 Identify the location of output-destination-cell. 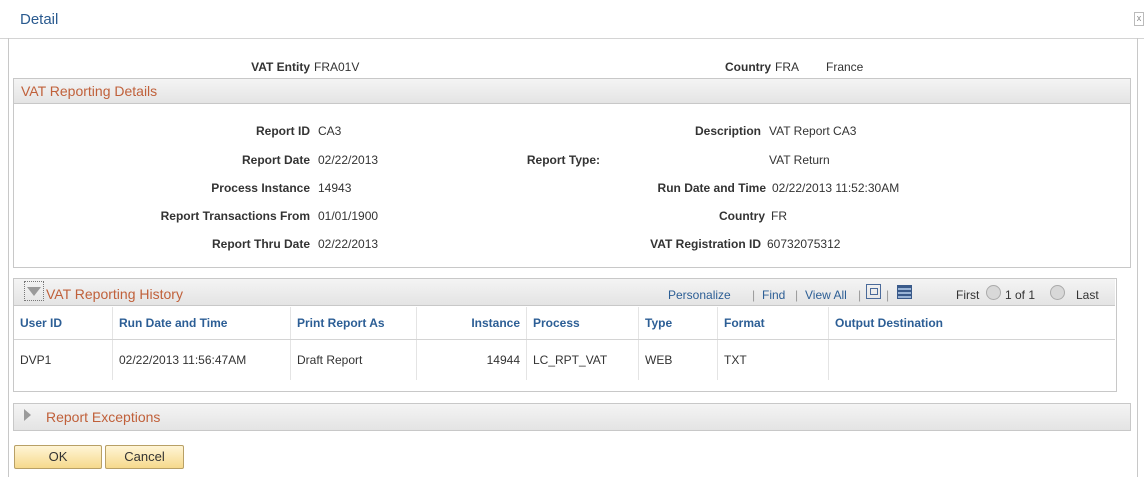
(972, 360).